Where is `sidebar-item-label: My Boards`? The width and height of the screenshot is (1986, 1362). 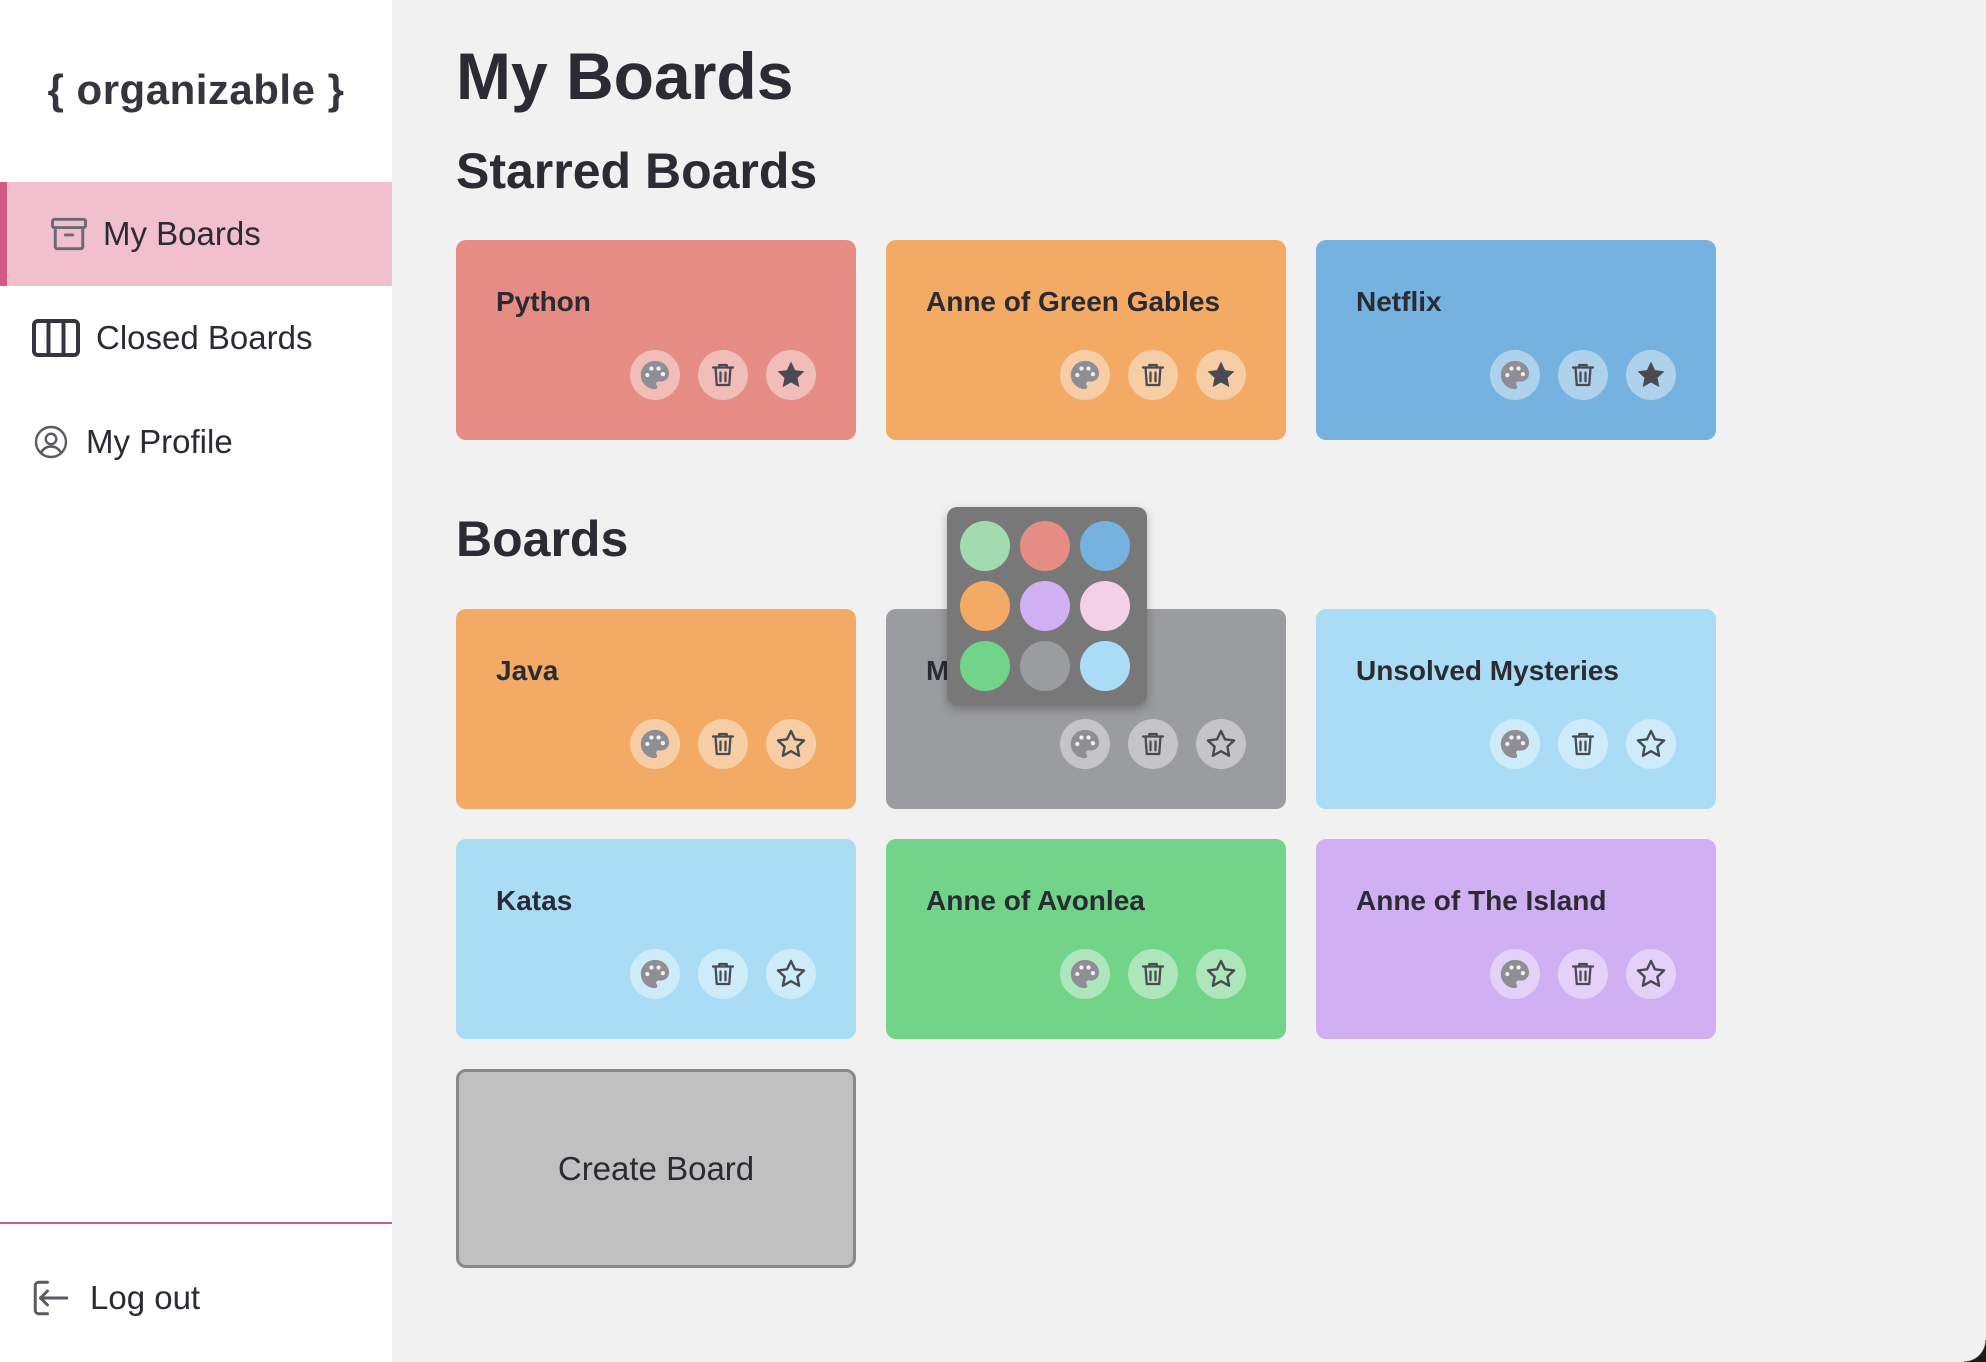
sidebar-item-label: My Boards is located at coordinates (182, 233).